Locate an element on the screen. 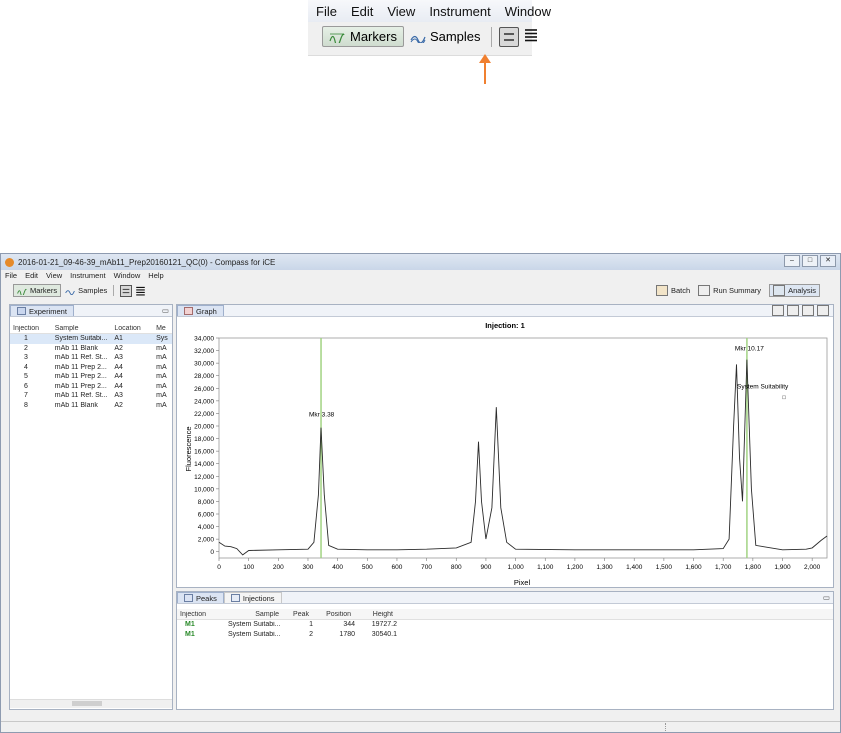 This screenshot has height=733, width=841. menu-view: View is located at coordinates (54, 275).